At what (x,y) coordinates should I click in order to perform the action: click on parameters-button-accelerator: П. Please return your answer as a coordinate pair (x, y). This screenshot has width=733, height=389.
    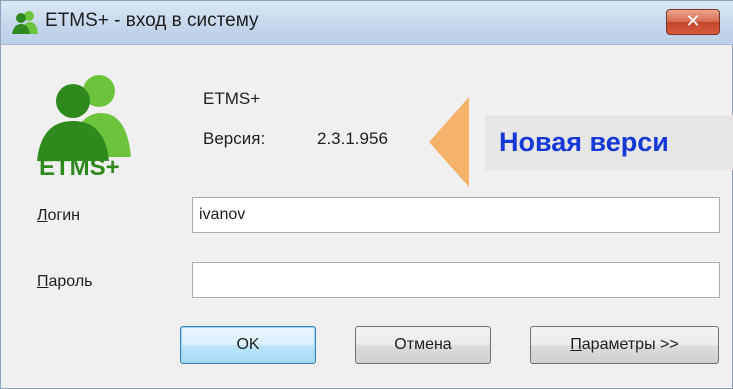
    Looking at the image, I should click on (576, 344).